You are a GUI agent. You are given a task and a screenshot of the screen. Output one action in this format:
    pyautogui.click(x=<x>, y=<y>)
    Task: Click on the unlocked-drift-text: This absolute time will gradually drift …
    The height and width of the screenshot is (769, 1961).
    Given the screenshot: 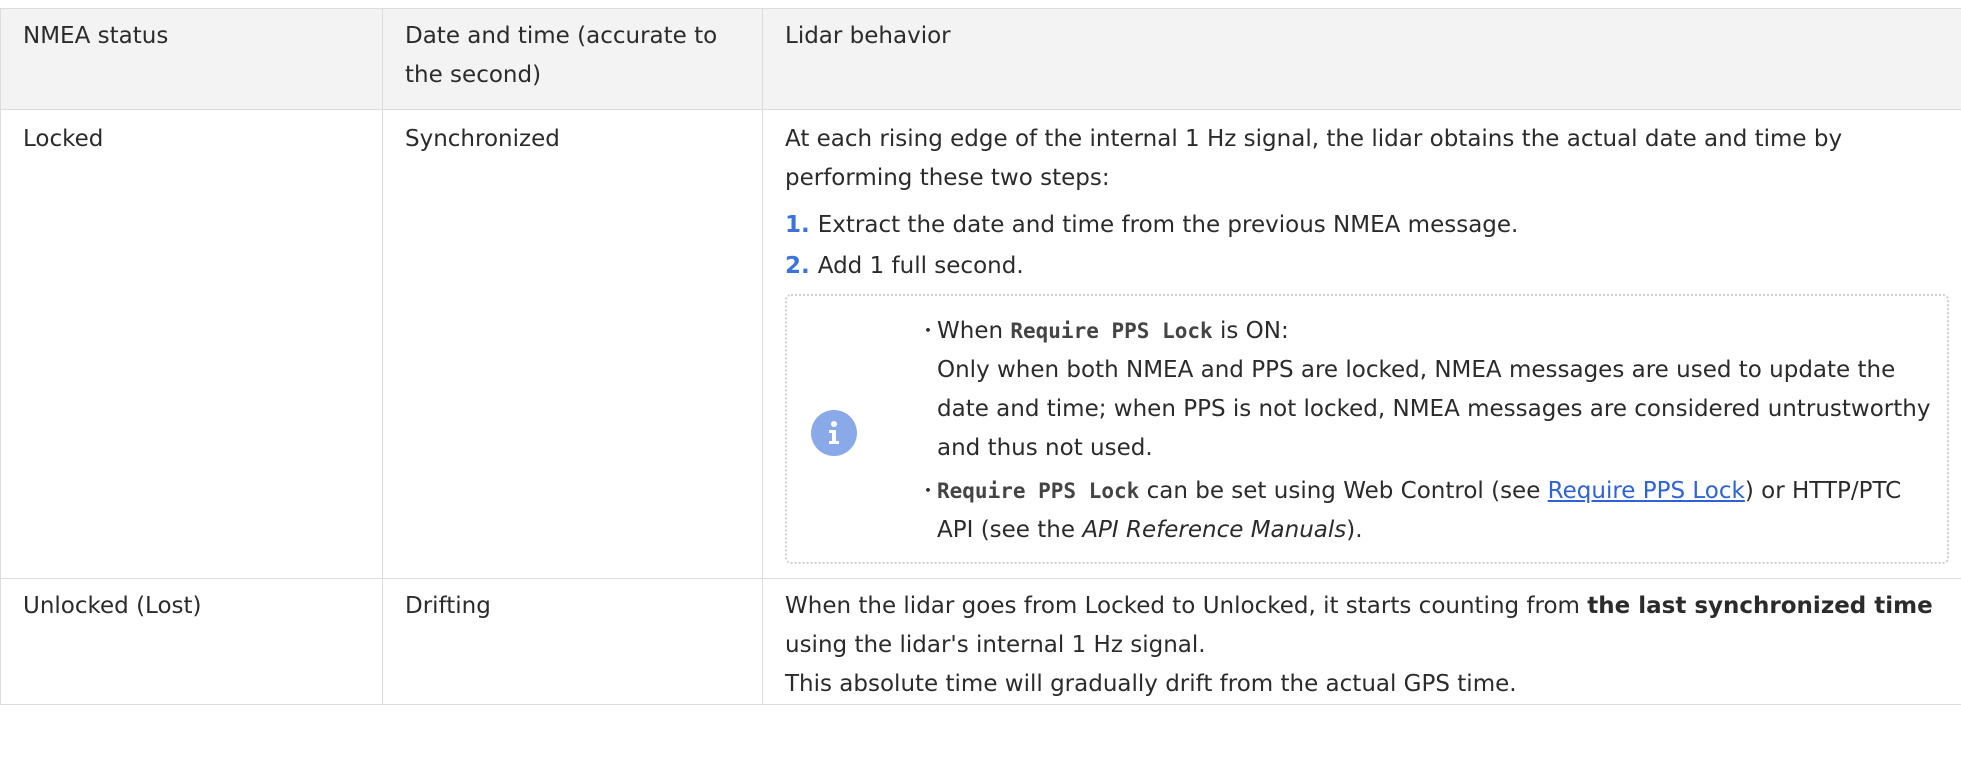 What is the action you would take?
    pyautogui.click(x=1151, y=684)
    